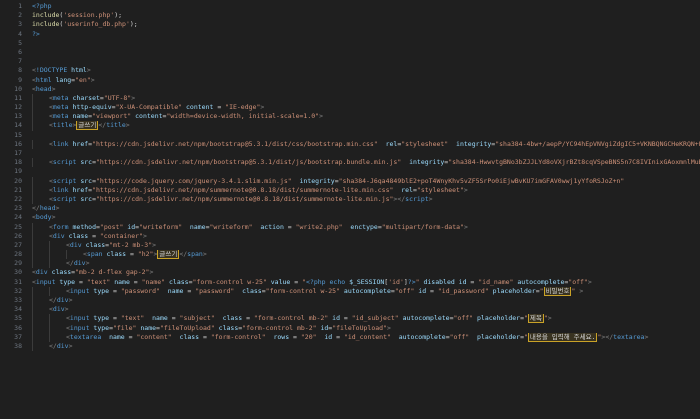 This screenshot has height=419, width=700. I want to click on code-token: span, so click(195, 254).